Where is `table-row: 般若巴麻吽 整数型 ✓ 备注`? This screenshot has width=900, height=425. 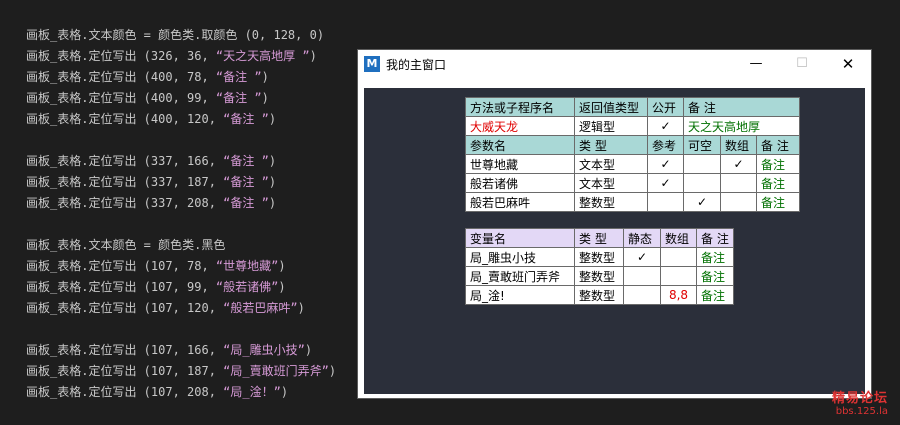
table-row: 般若巴麻吽 整数型 ✓ 备注 is located at coordinates (633, 202).